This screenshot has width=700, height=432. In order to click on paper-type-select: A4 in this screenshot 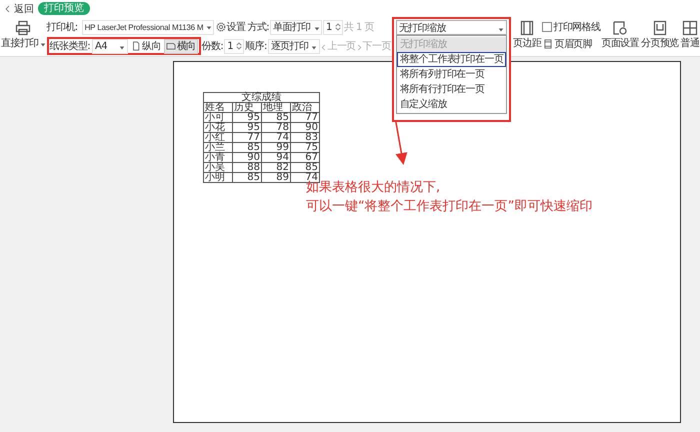, I will do `click(110, 46)`.